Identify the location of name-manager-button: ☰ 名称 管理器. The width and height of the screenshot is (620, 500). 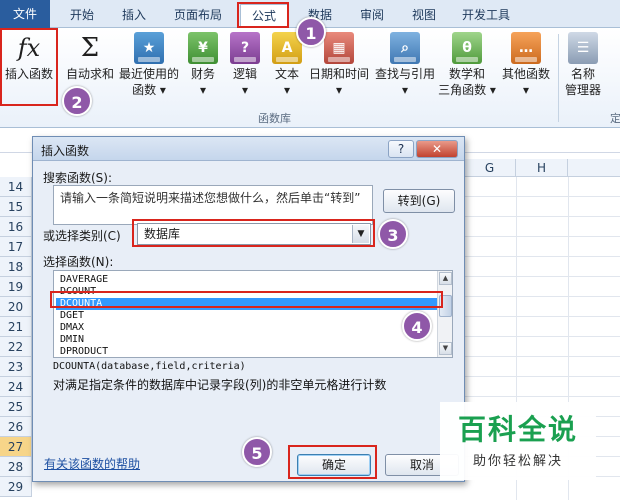
(583, 65).